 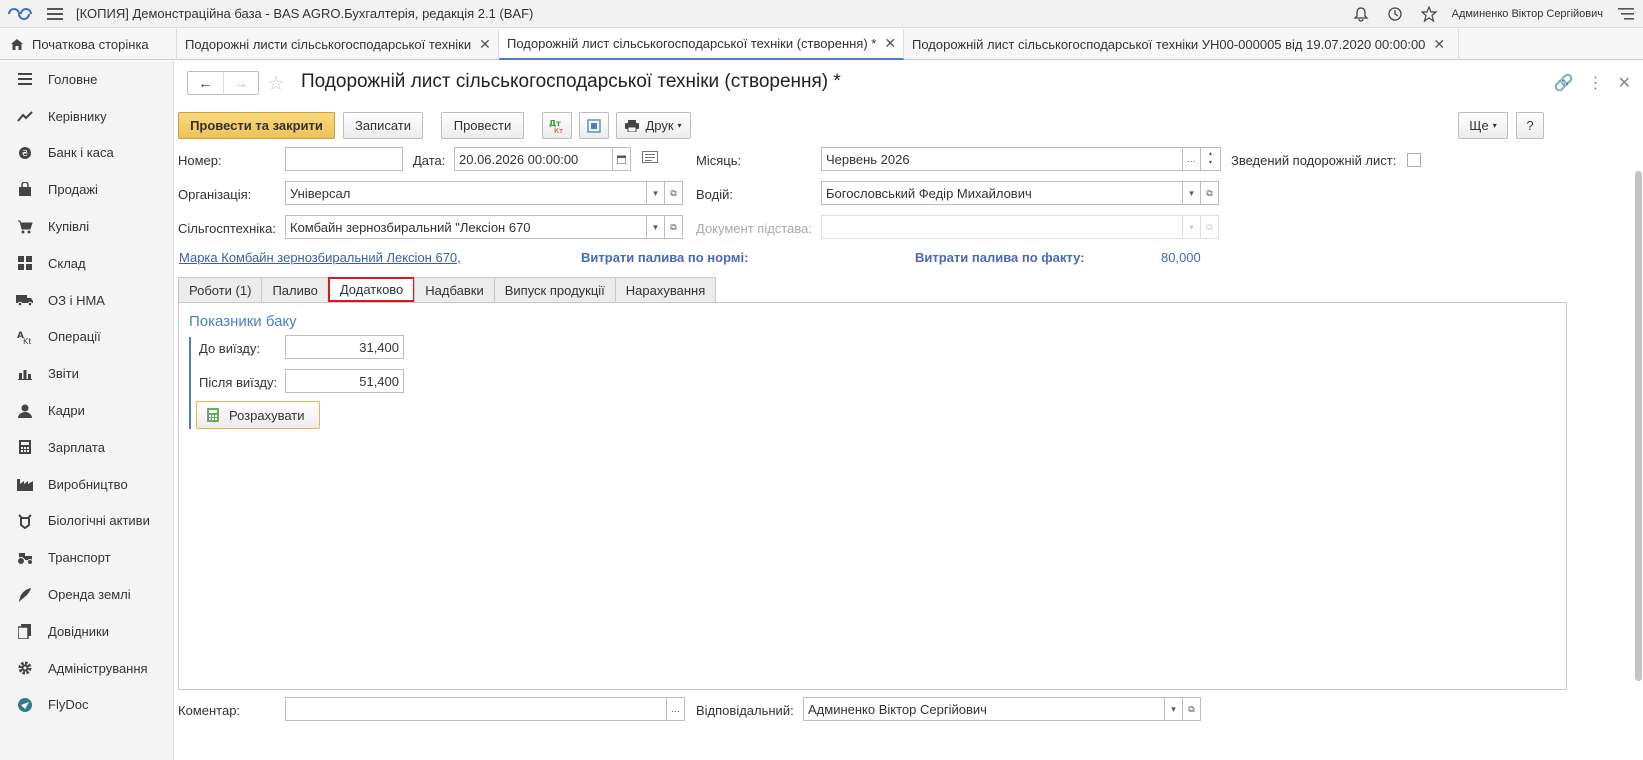 I want to click on up-icon: ▴, so click(x=1210, y=154).